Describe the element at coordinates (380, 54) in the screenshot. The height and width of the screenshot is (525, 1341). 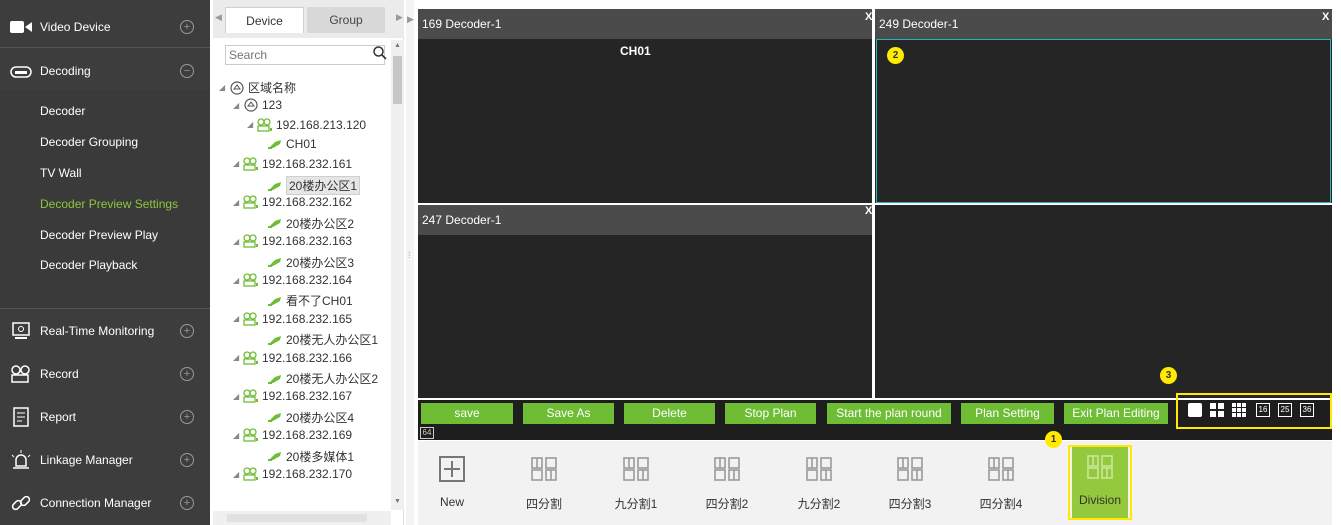
I see `search-icon` at that location.